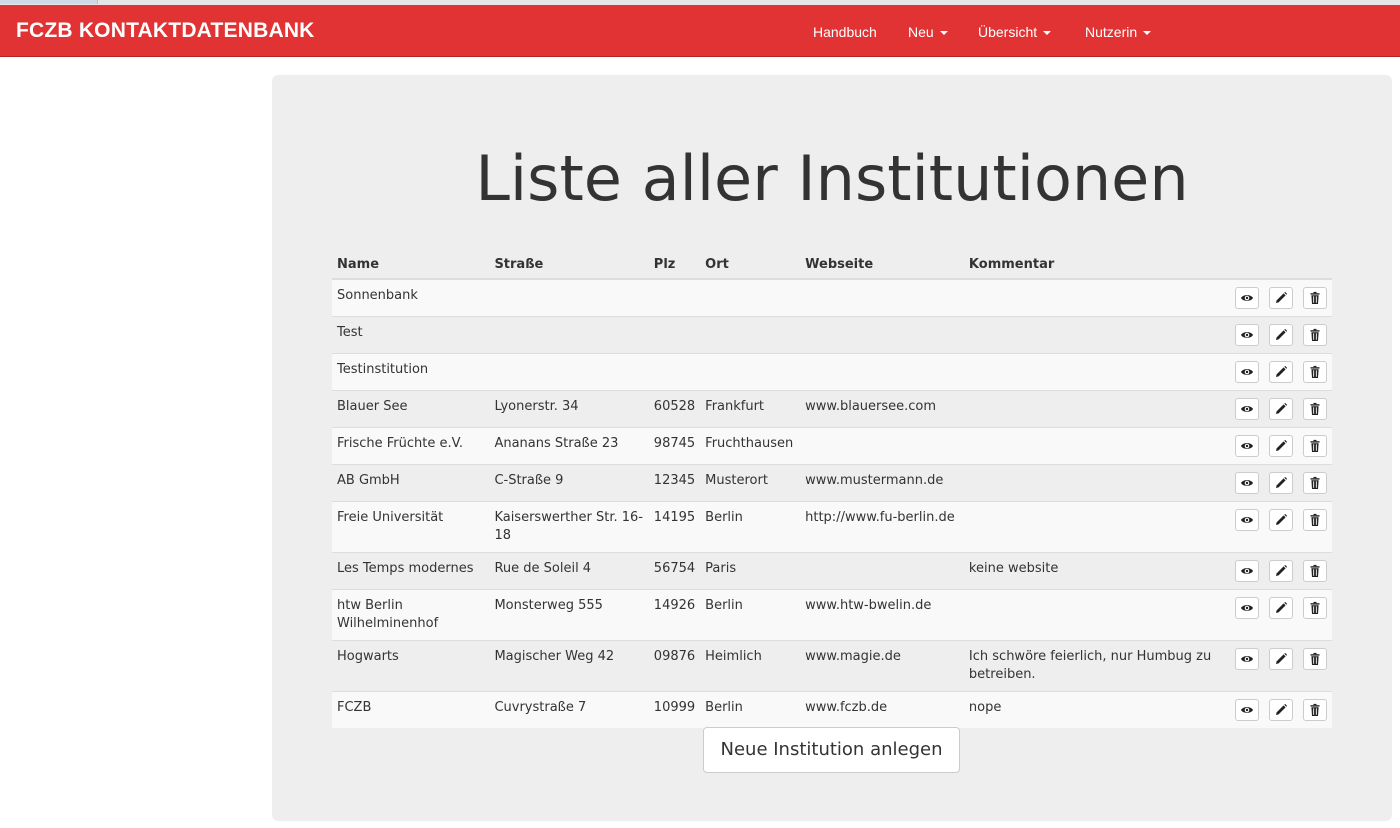 The height and width of the screenshot is (828, 1400). What do you see at coordinates (49, 2) in the screenshot?
I see `browser-tab` at bounding box center [49, 2].